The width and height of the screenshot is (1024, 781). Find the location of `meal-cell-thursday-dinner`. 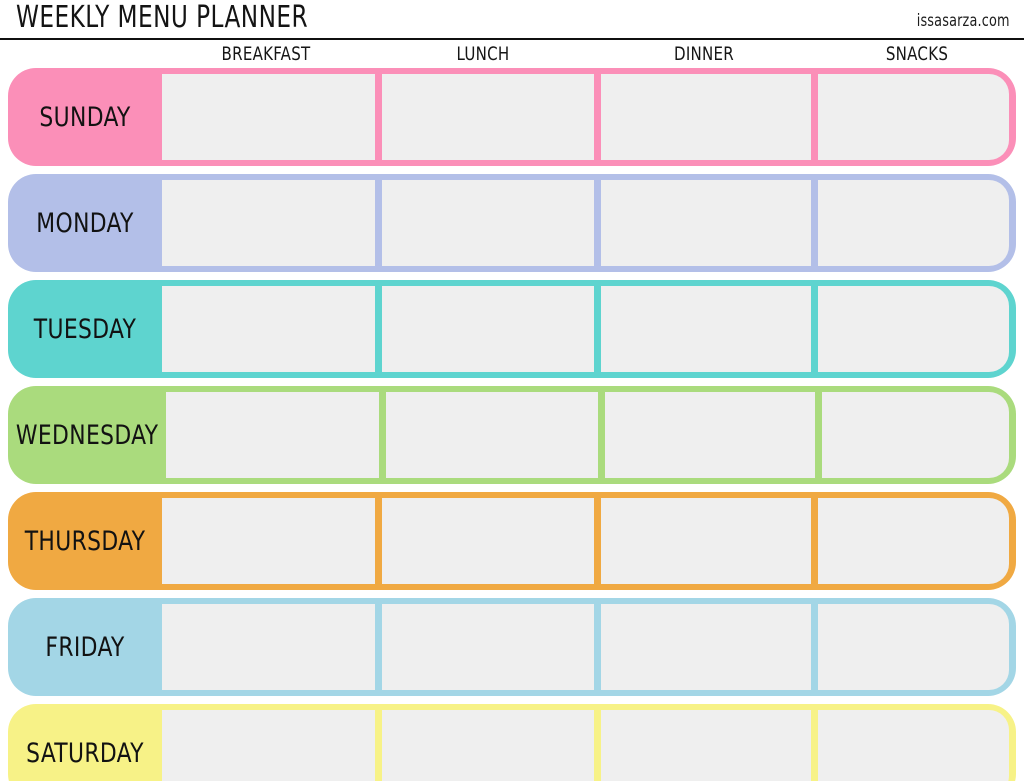

meal-cell-thursday-dinner is located at coordinates (706, 541).